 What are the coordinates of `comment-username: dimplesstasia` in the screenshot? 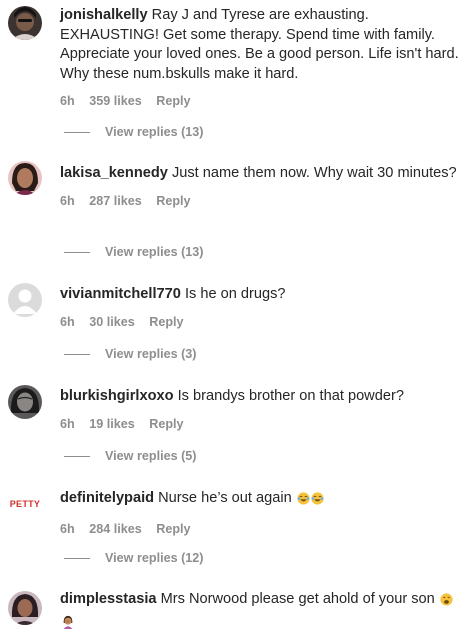 It's located at (108, 599).